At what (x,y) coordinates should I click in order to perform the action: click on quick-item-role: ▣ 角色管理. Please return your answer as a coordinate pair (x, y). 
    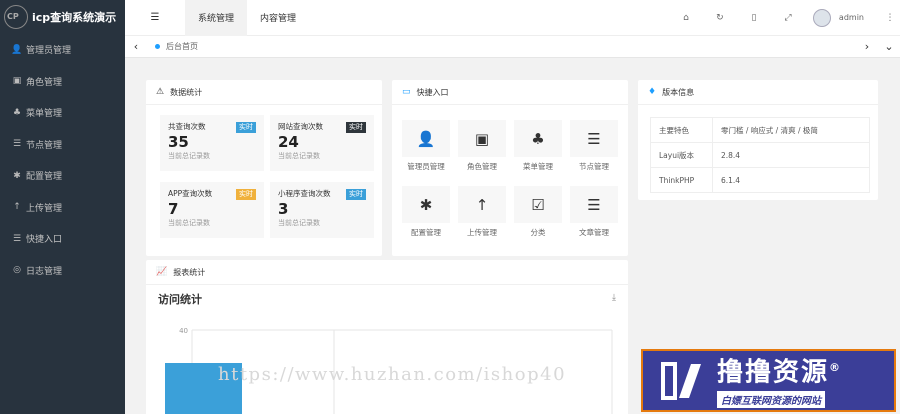
    Looking at the image, I should click on (482, 146).